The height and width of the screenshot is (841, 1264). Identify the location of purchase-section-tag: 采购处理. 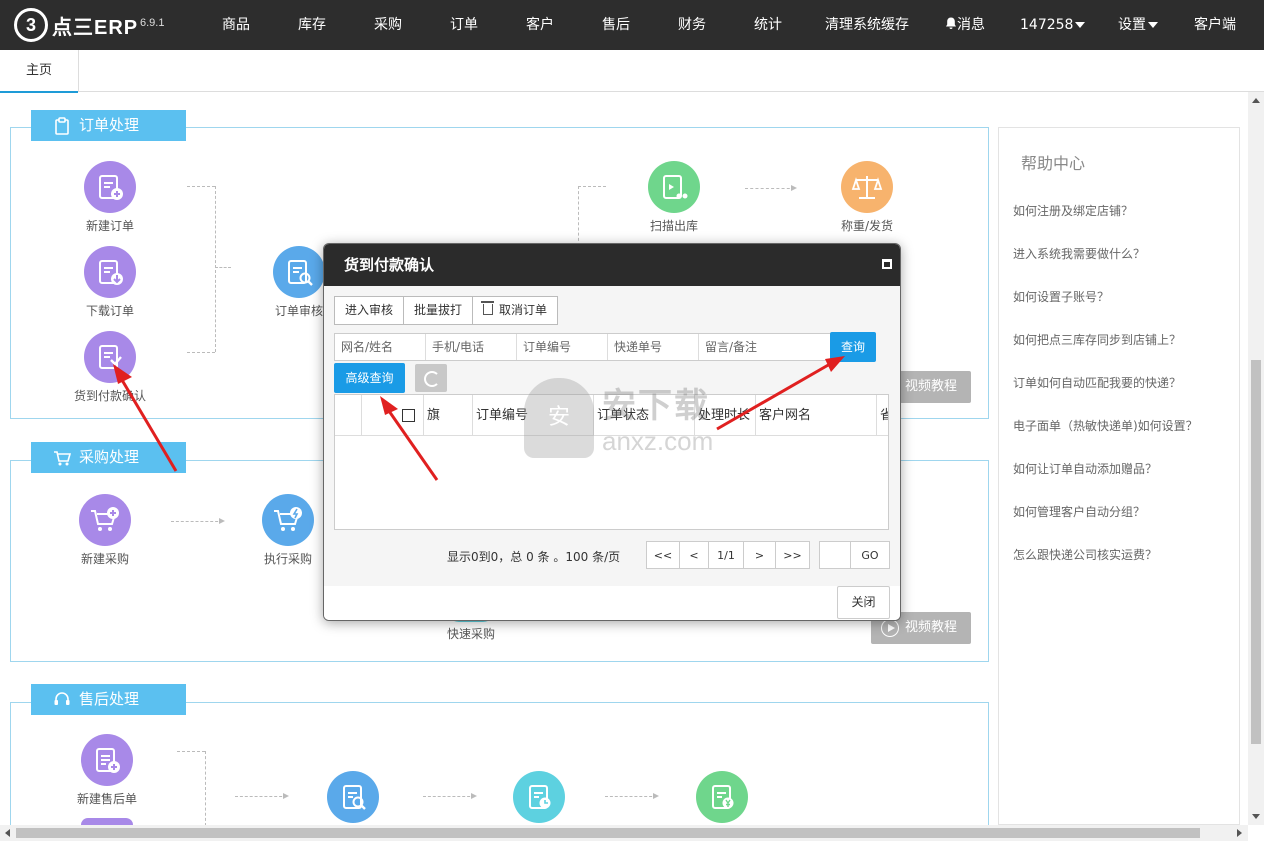
(108, 457).